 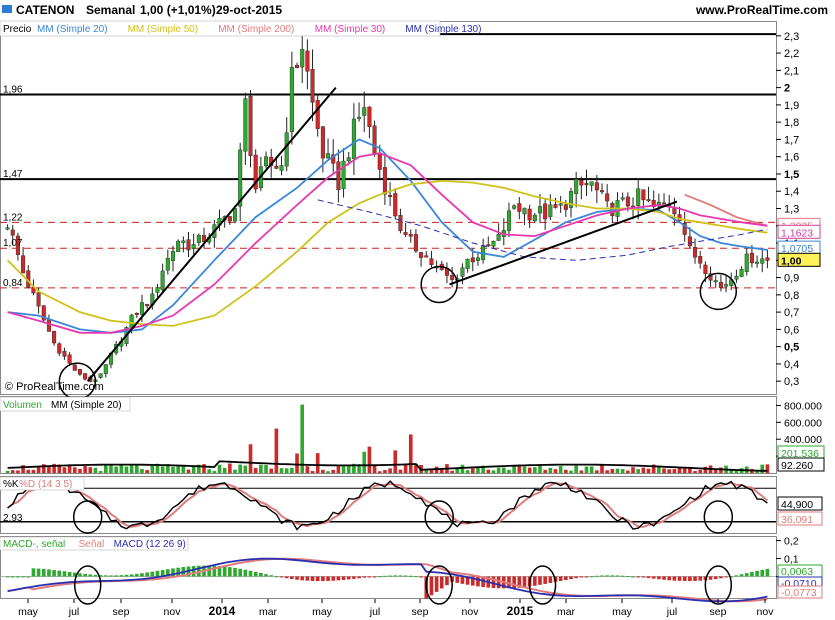 What do you see at coordinates (791, 330) in the screenshot?
I see `y-tick-label: 0,6` at bounding box center [791, 330].